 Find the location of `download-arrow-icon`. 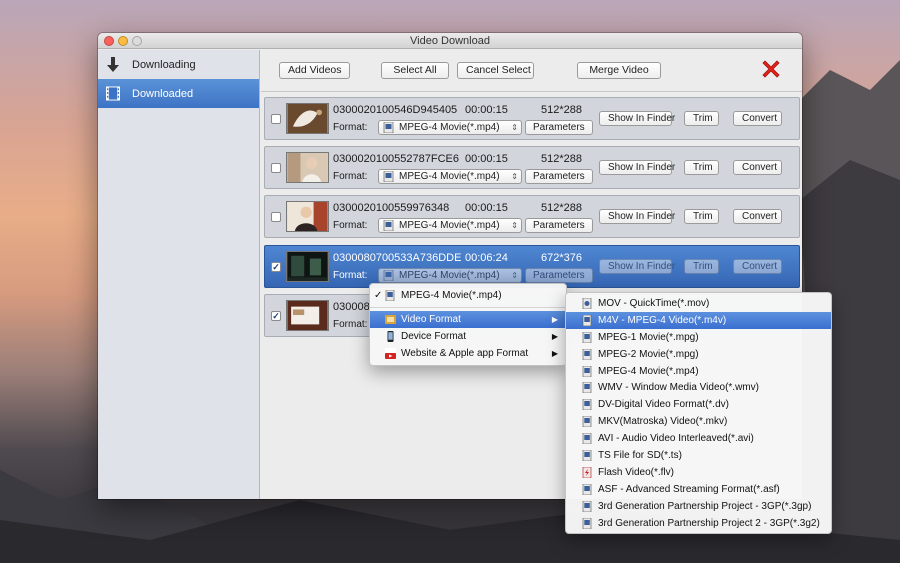

download-arrow-icon is located at coordinates (113, 64).